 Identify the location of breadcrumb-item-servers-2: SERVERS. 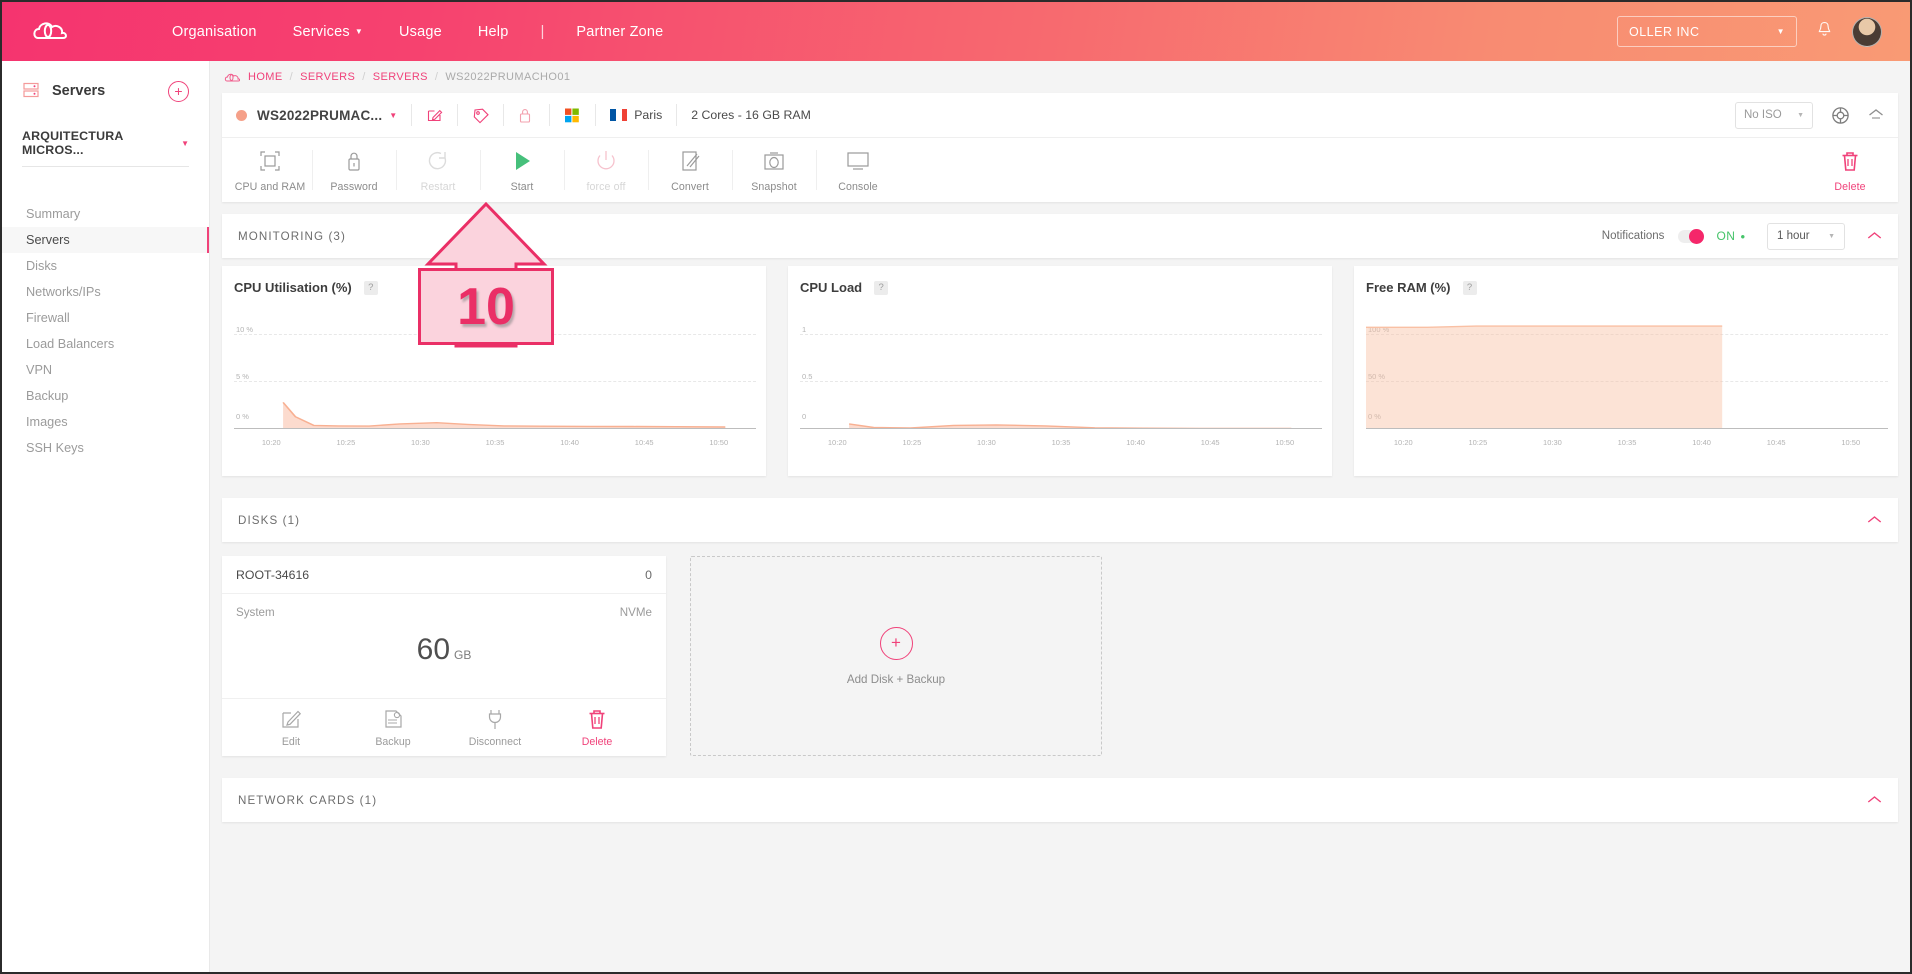
(400, 77).